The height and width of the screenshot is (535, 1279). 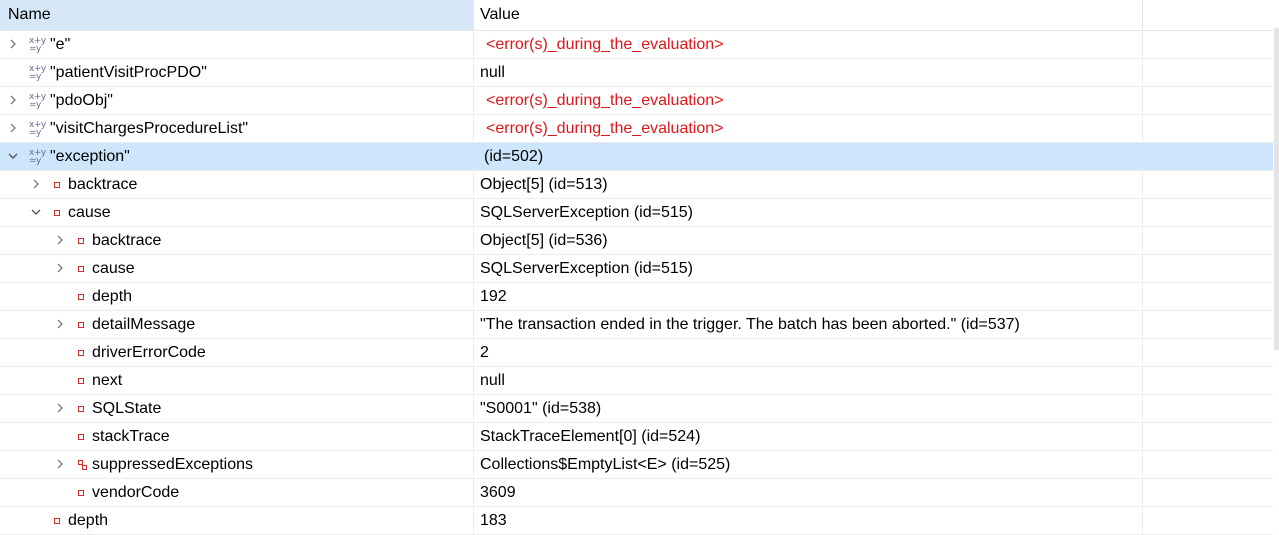 What do you see at coordinates (808, 408) in the screenshot?
I see `variable-value: "S0001" (id=538)` at bounding box center [808, 408].